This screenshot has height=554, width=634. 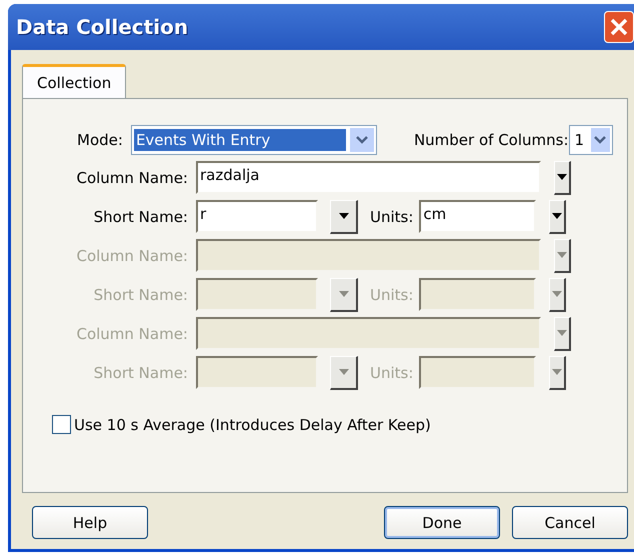 I want to click on columns-count-label: Number of Columns:, so click(x=491, y=140).